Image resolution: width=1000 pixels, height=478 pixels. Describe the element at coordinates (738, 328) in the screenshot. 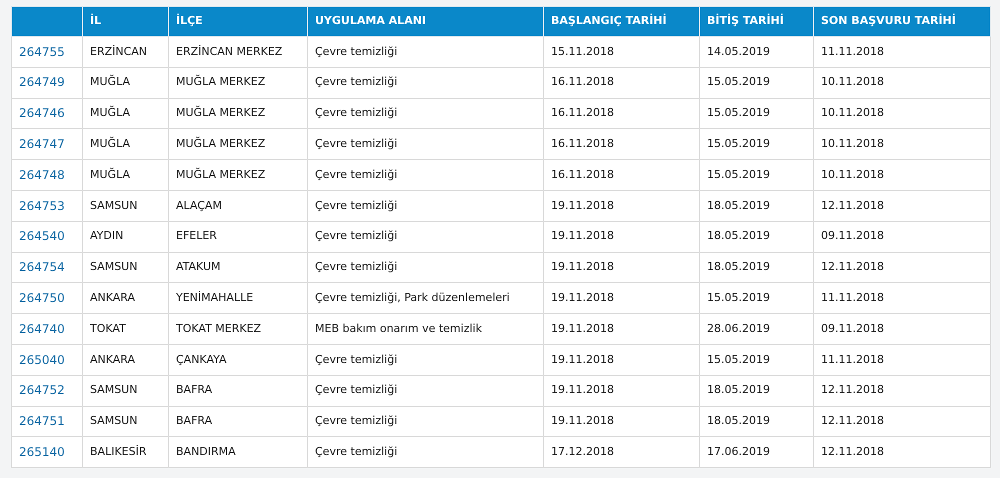

I see `table-cell: 28.06.2019` at that location.